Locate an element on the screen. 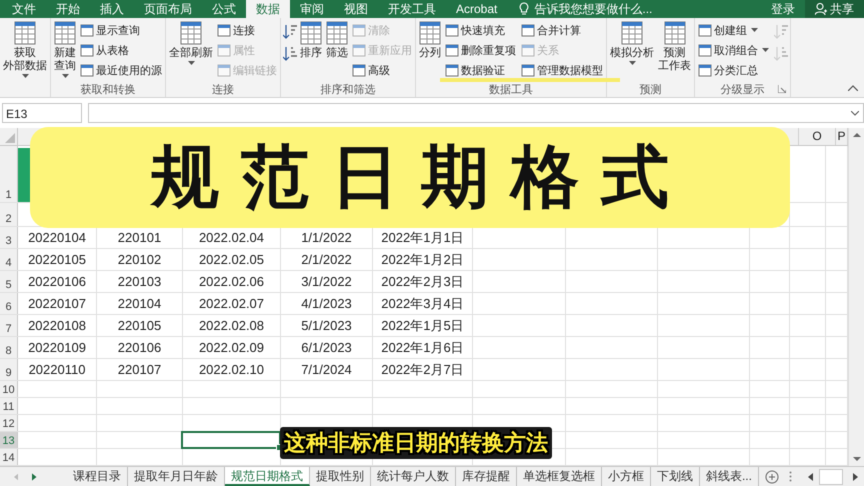 This screenshot has height=486, width=864. table-cell: 5/1/2023 is located at coordinates (326, 325).